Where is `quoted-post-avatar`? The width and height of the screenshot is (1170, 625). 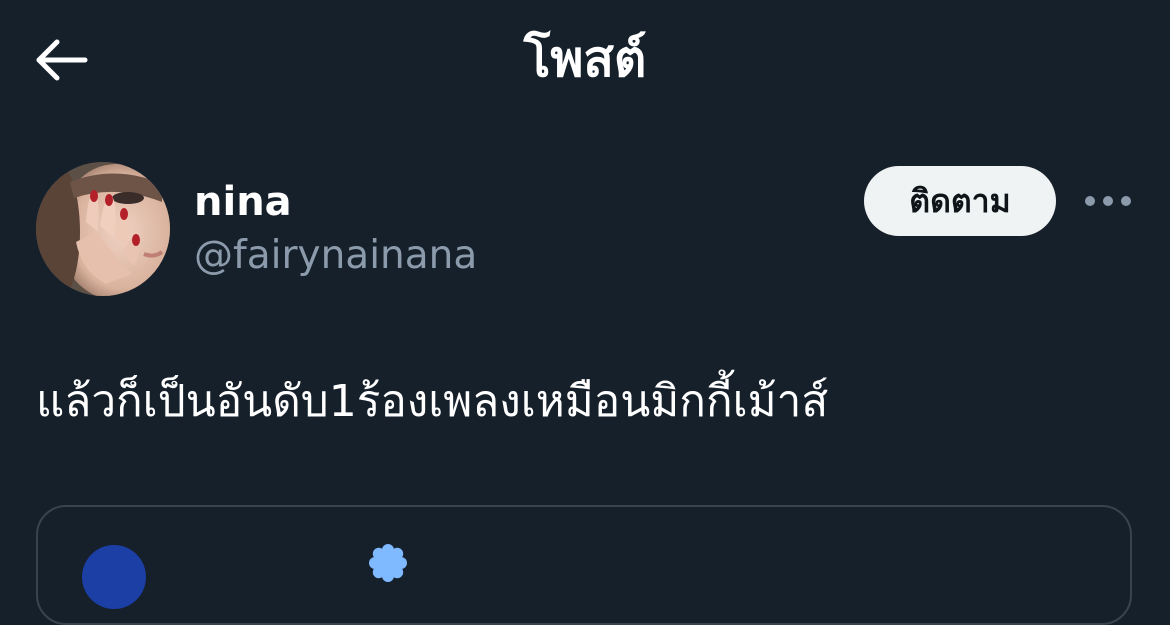 quoted-post-avatar is located at coordinates (114, 577).